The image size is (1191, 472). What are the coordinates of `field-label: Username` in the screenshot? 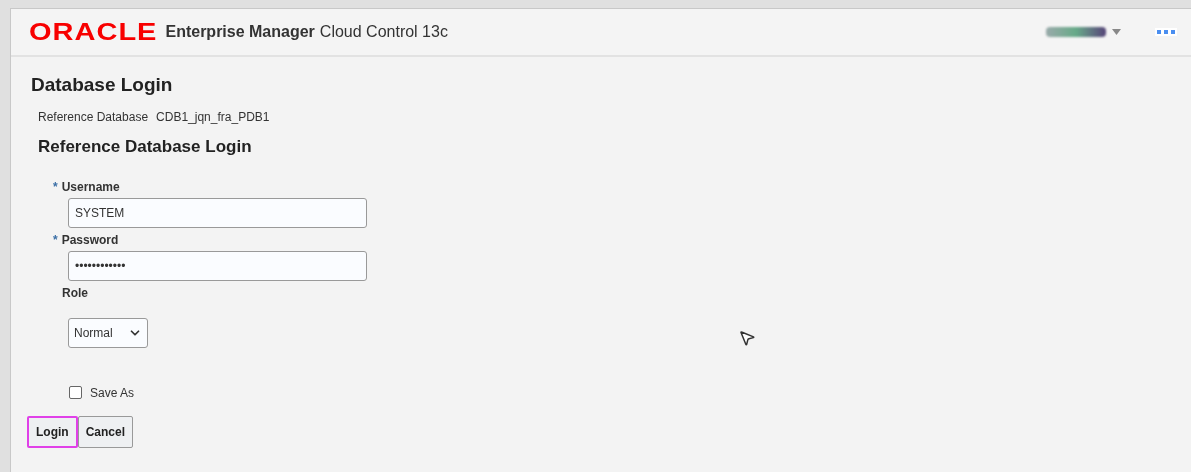 It's located at (90, 187).